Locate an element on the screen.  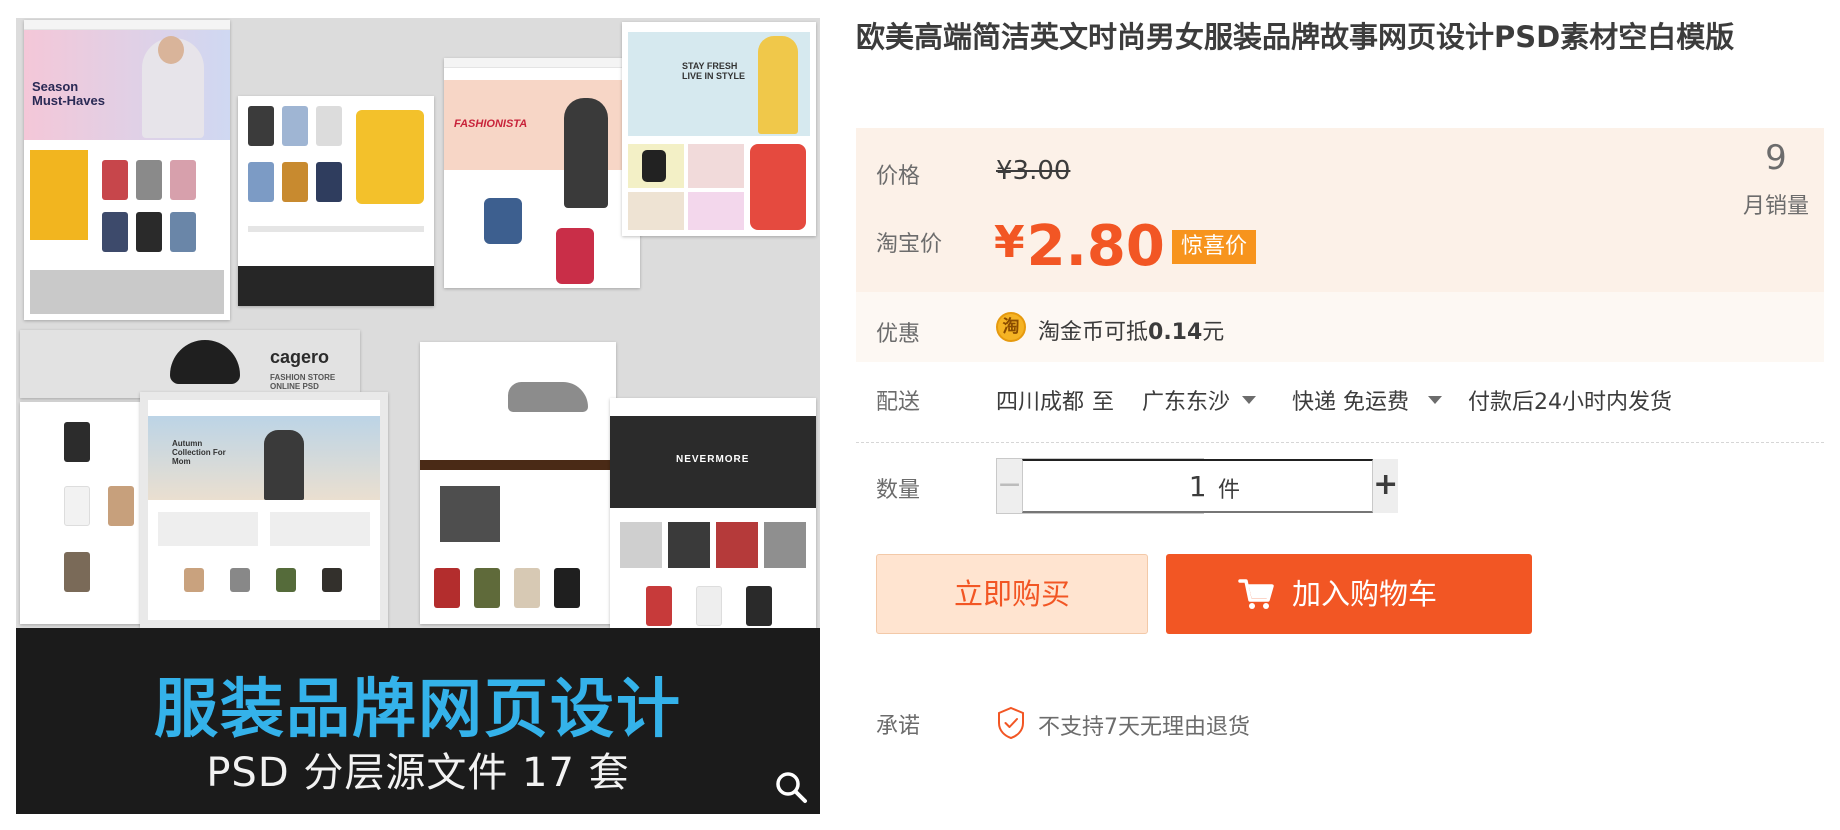
promotion-label: 优惠 is located at coordinates (898, 334).